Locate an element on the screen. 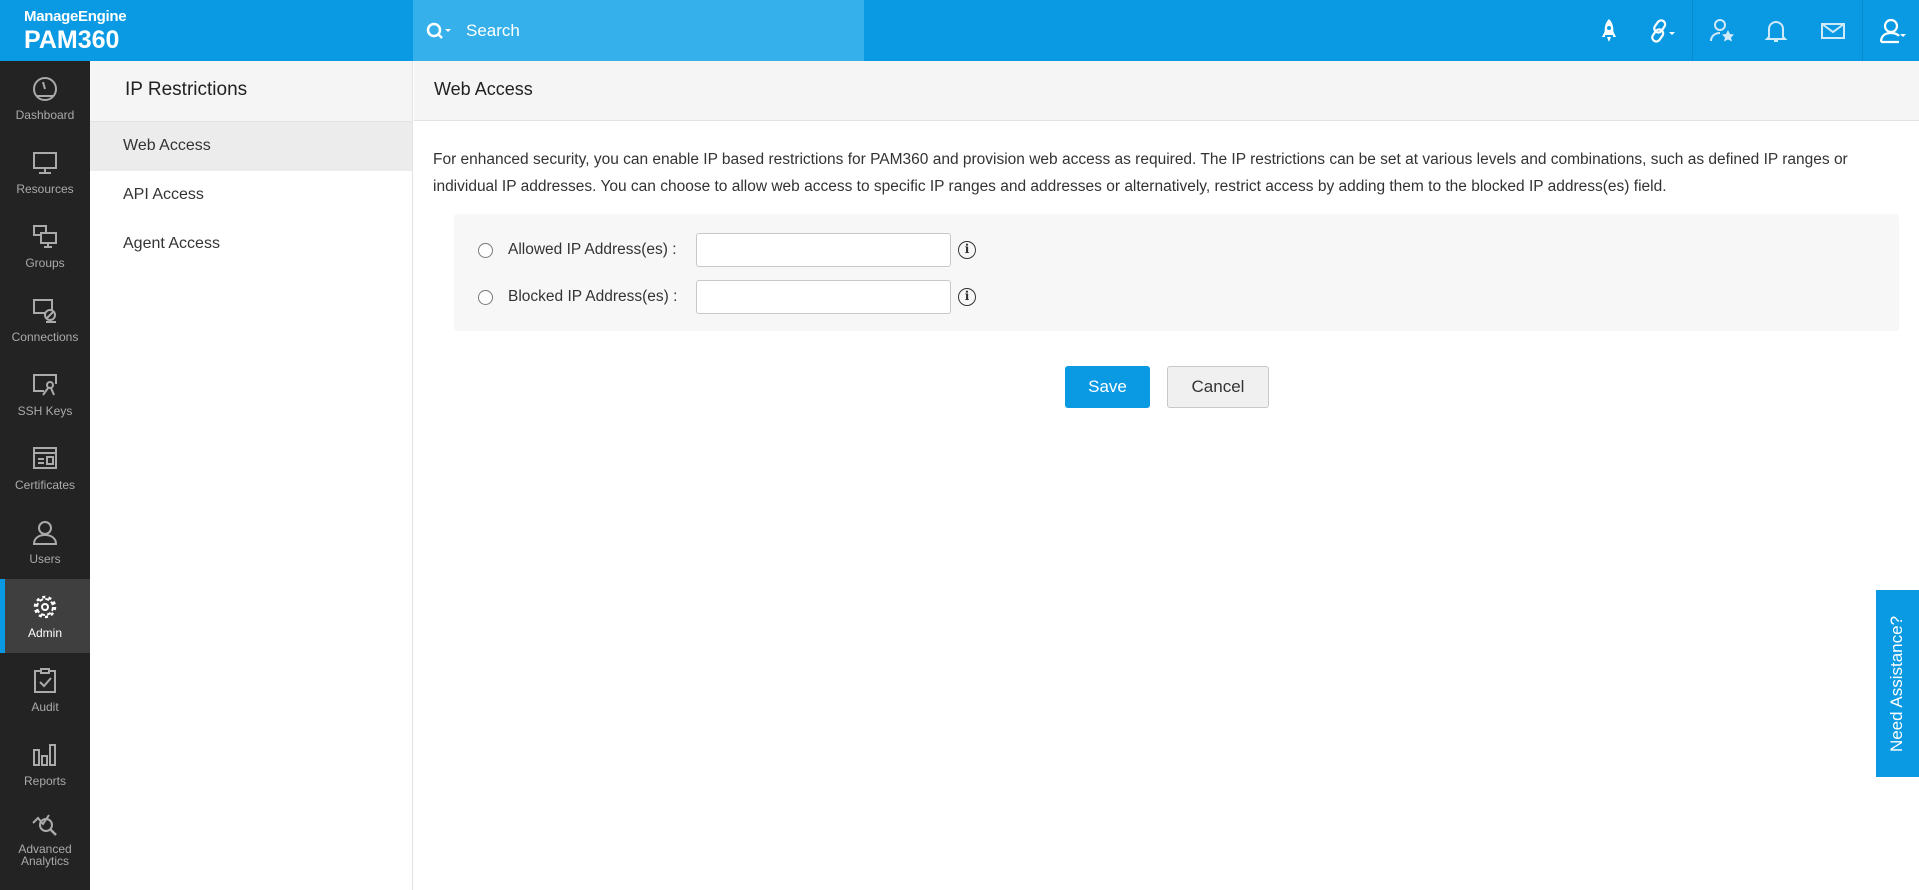 This screenshot has width=1919, height=890. submenu-item-web-access: Web Access is located at coordinates (251, 146).